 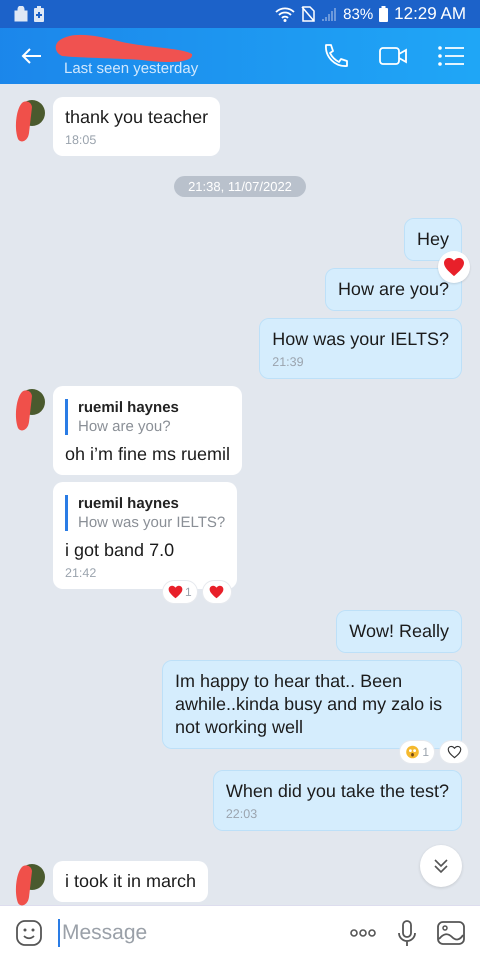 I want to click on incoming-message-bubble: ruemil haynes How was your IELTS? i got band 7.0 21:42, so click(x=145, y=535).